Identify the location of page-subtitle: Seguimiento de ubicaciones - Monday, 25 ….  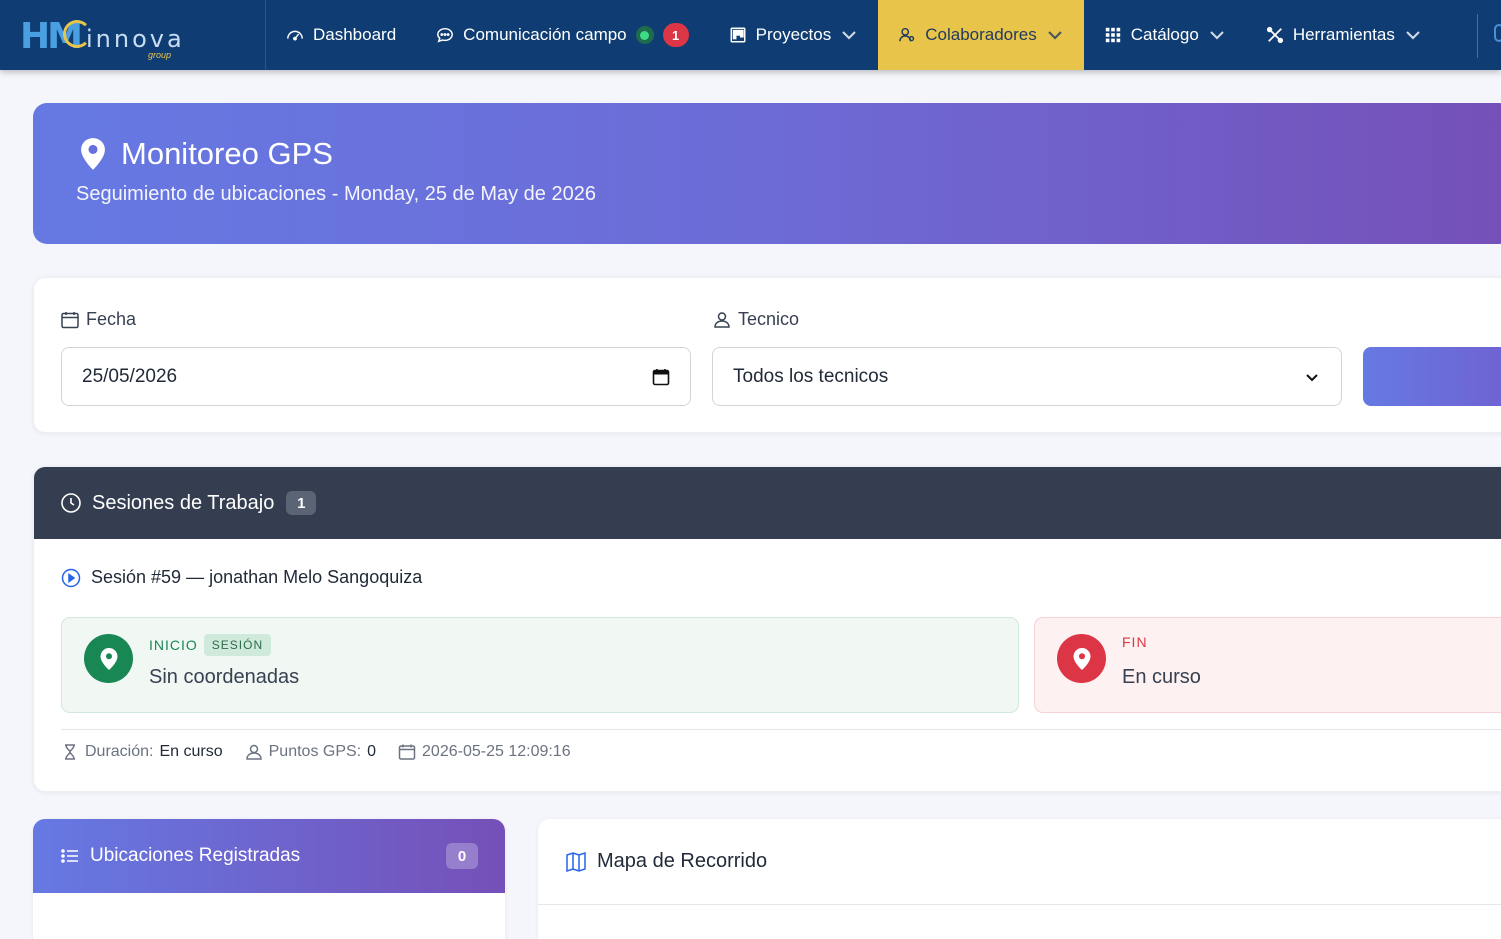
(336, 194).